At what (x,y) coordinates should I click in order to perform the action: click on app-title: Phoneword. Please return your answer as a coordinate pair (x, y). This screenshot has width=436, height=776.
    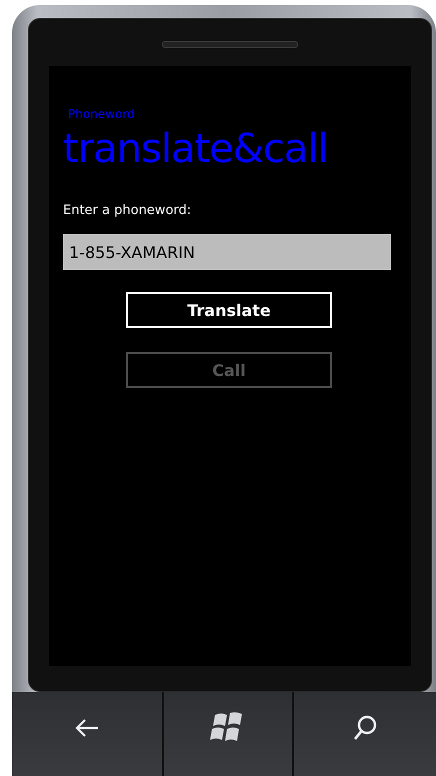
    Looking at the image, I should click on (102, 114).